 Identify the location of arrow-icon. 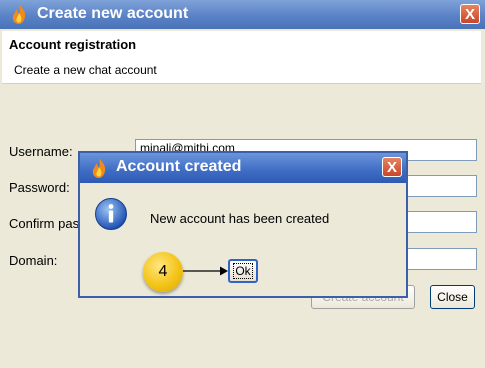
(205, 271).